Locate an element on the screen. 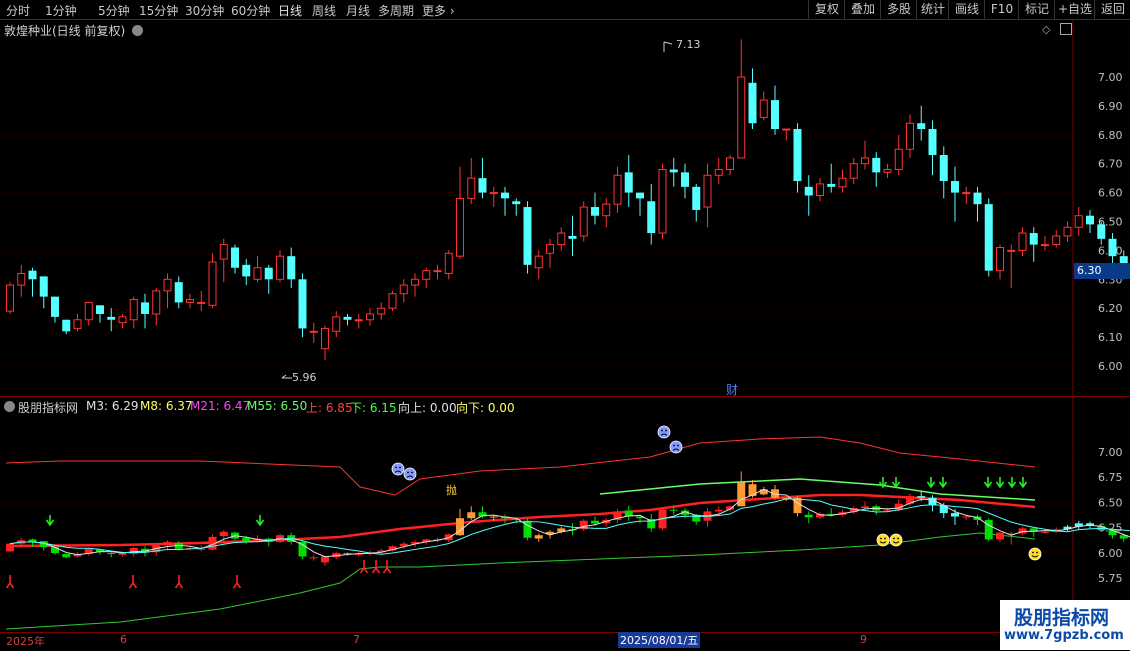  low-marker-arrow is located at coordinates (286, 376).